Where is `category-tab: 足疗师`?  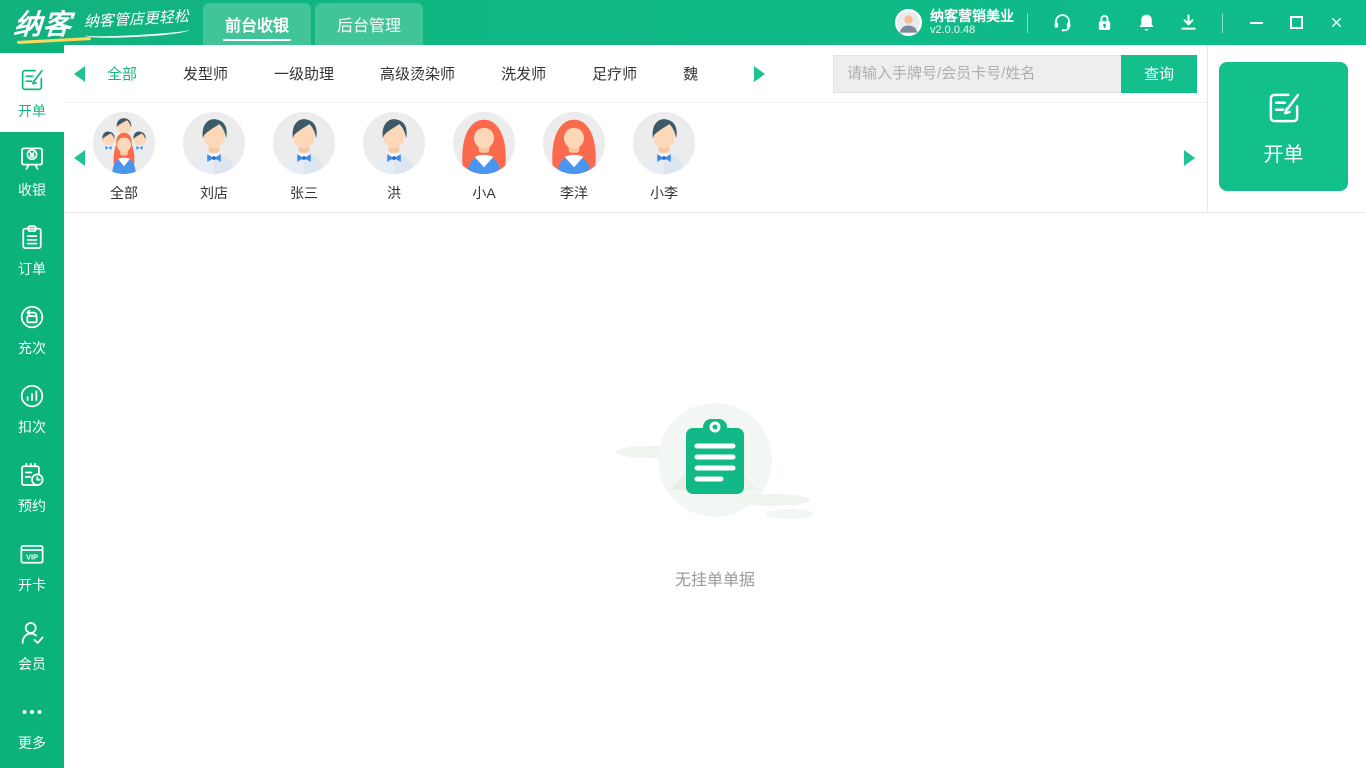
category-tab: 足疗师 is located at coordinates (614, 73).